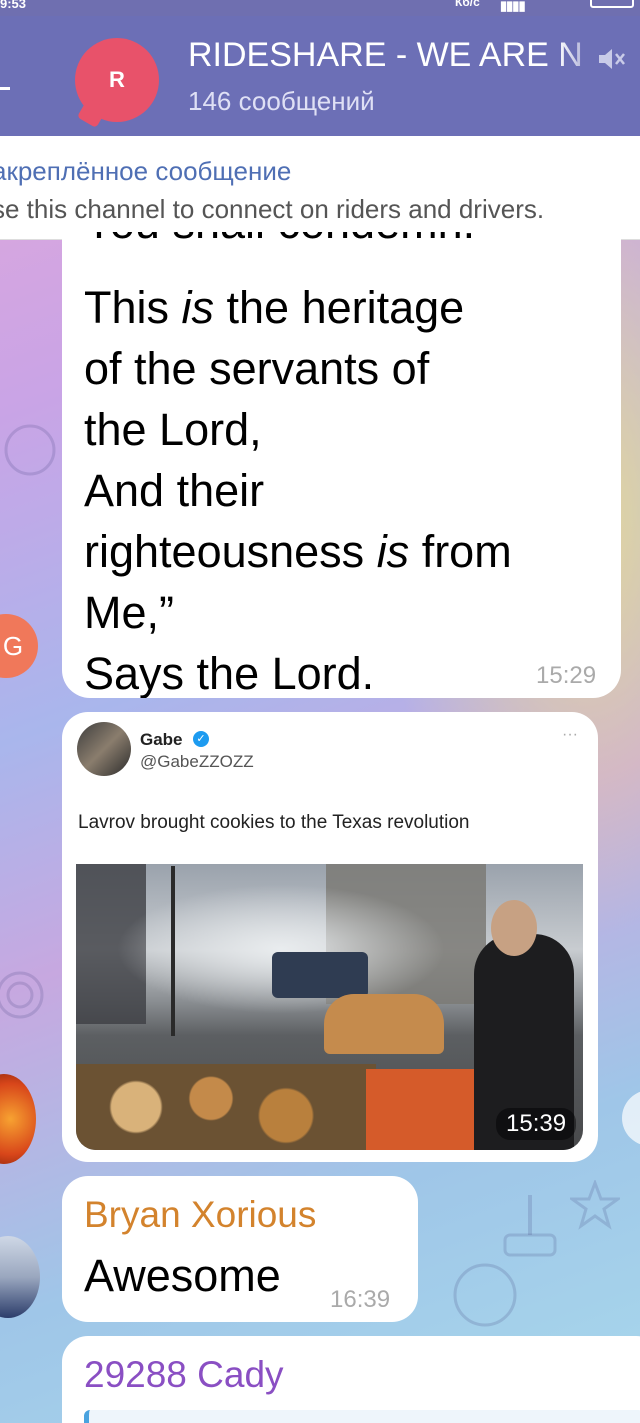 This screenshot has height=1423, width=640. What do you see at coordinates (174, 490) in the screenshot?
I see `verse-line-text: And their` at bounding box center [174, 490].